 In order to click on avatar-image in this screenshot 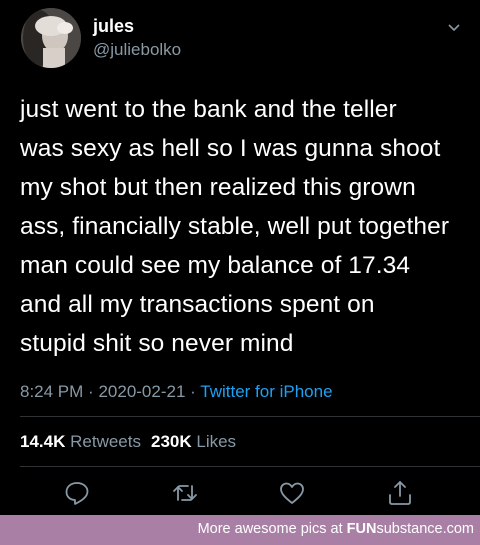, I will do `click(51, 38)`.